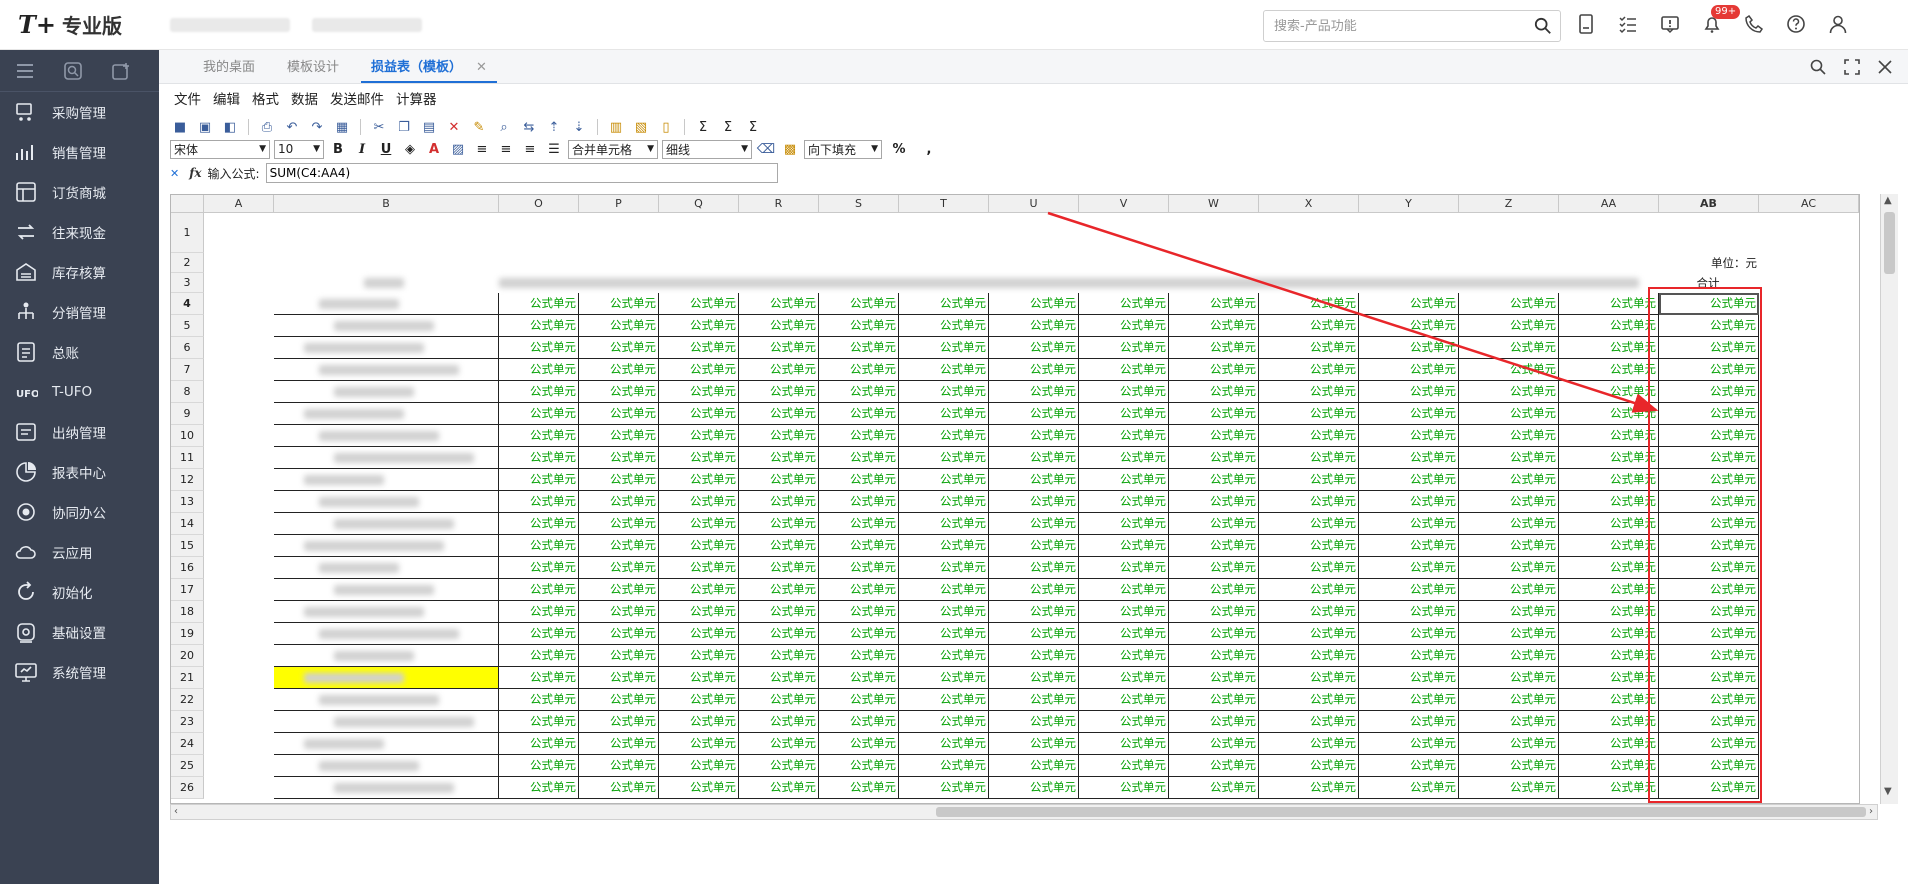 This screenshot has width=1908, height=884. I want to click on tab-template-design: 模板设计, so click(313, 68).